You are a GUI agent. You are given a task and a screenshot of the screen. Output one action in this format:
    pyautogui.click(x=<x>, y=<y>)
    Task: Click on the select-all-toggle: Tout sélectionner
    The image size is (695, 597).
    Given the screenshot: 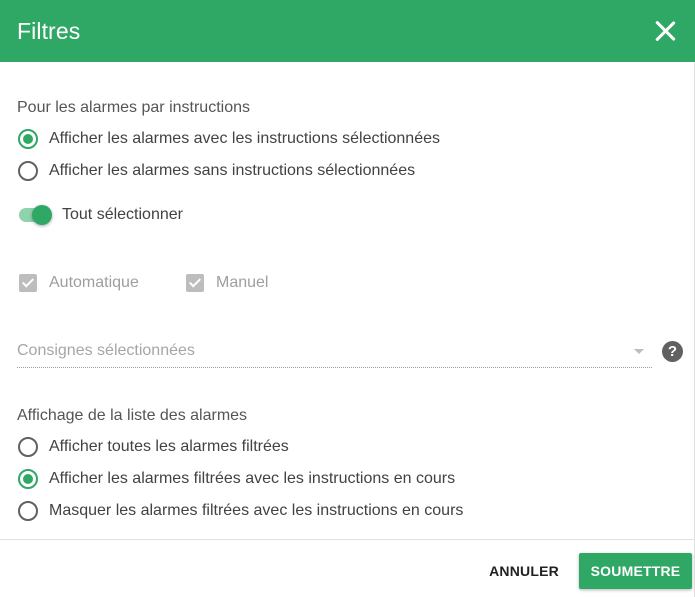 What is the action you would take?
    pyautogui.click(x=100, y=215)
    